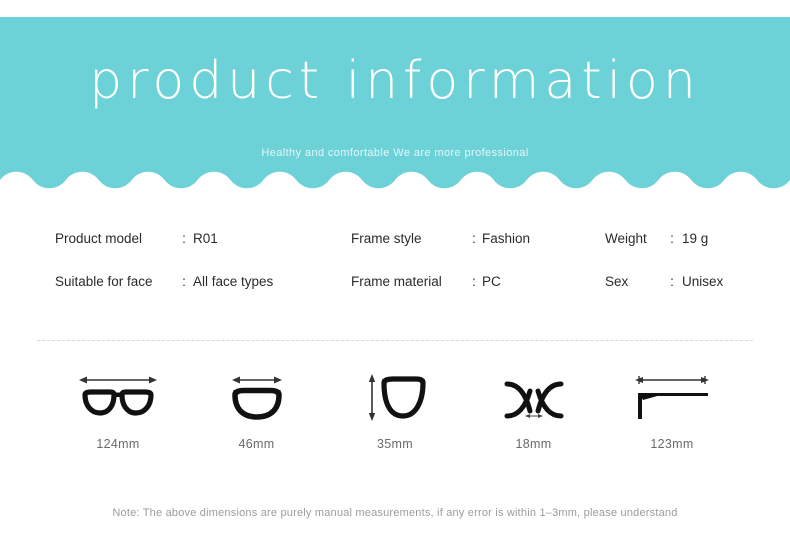  What do you see at coordinates (533, 444) in the screenshot?
I see `measurement-label: 18mm` at bounding box center [533, 444].